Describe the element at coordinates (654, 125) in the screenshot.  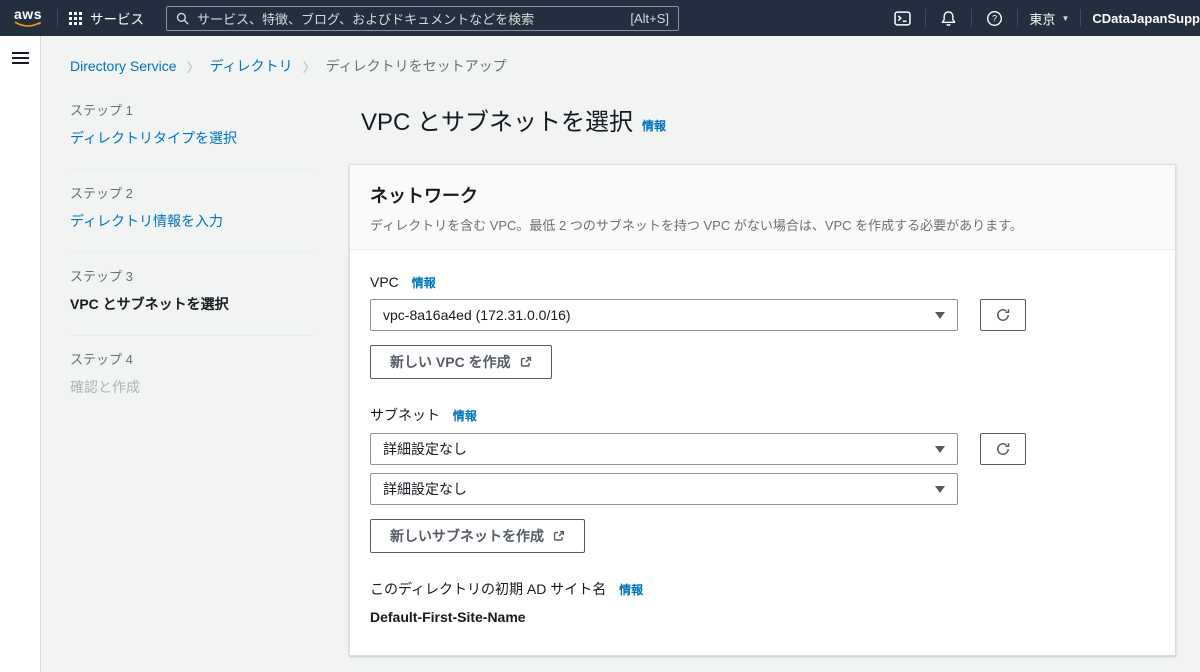
I see `page-title-info-link: 情報` at that location.